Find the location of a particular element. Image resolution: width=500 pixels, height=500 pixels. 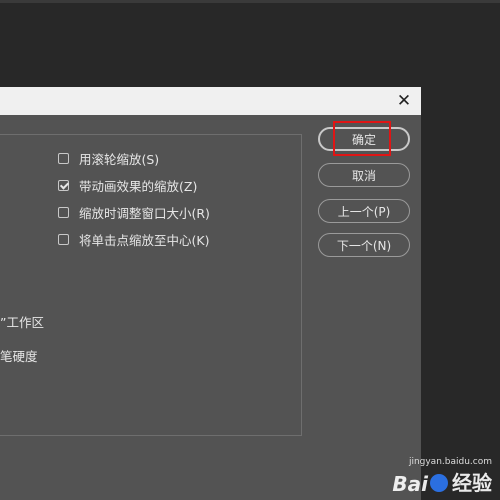

next-button: 下一个(N) is located at coordinates (364, 245).